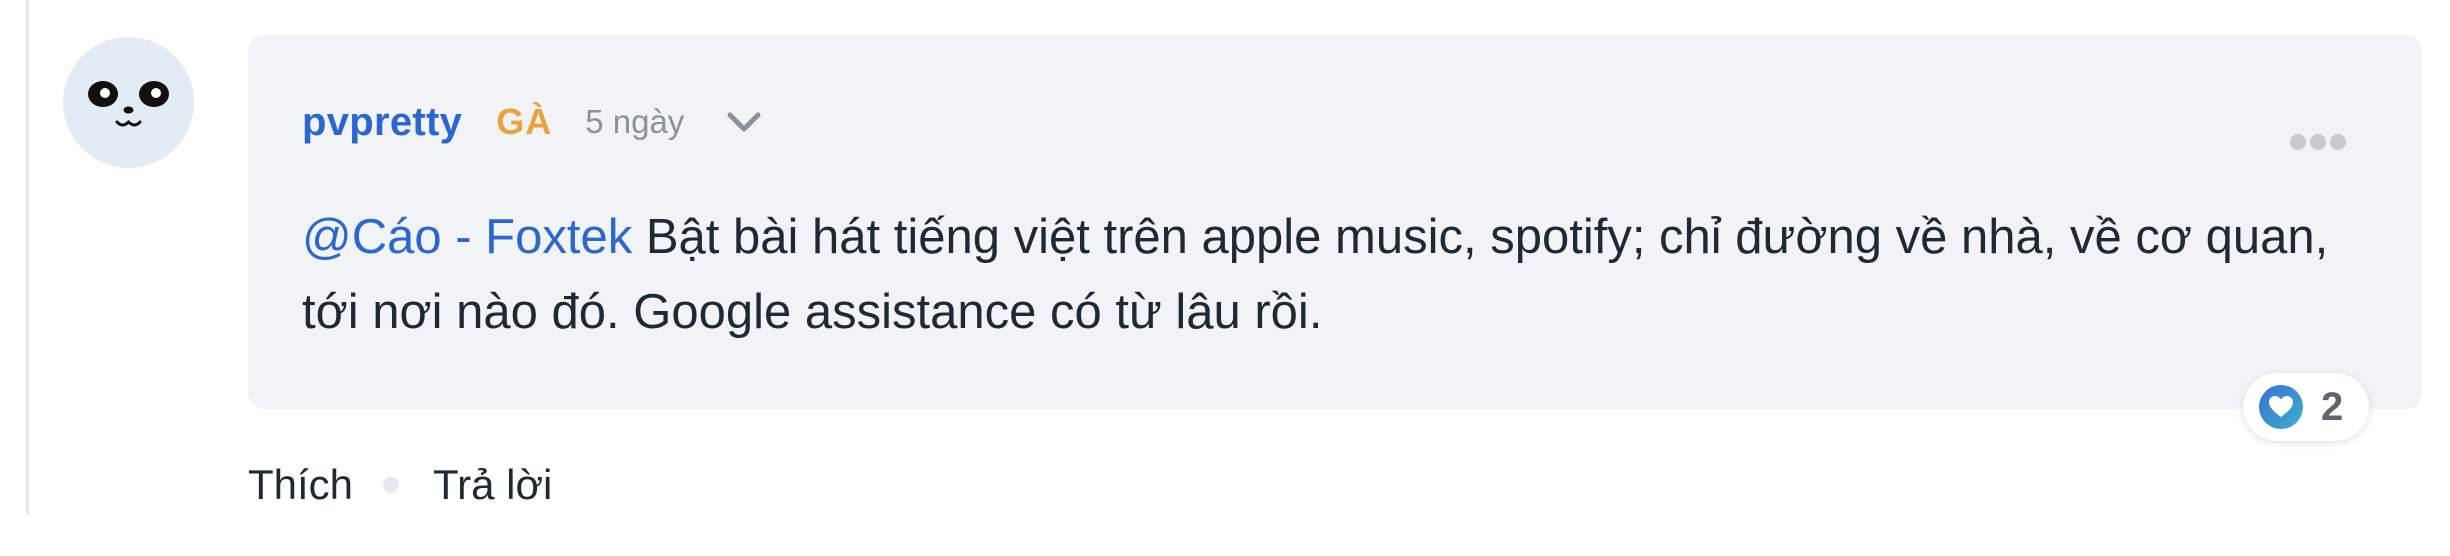 The image size is (2450, 556). Describe the element at coordinates (2320, 142) in the screenshot. I see `more-options-icon` at that location.